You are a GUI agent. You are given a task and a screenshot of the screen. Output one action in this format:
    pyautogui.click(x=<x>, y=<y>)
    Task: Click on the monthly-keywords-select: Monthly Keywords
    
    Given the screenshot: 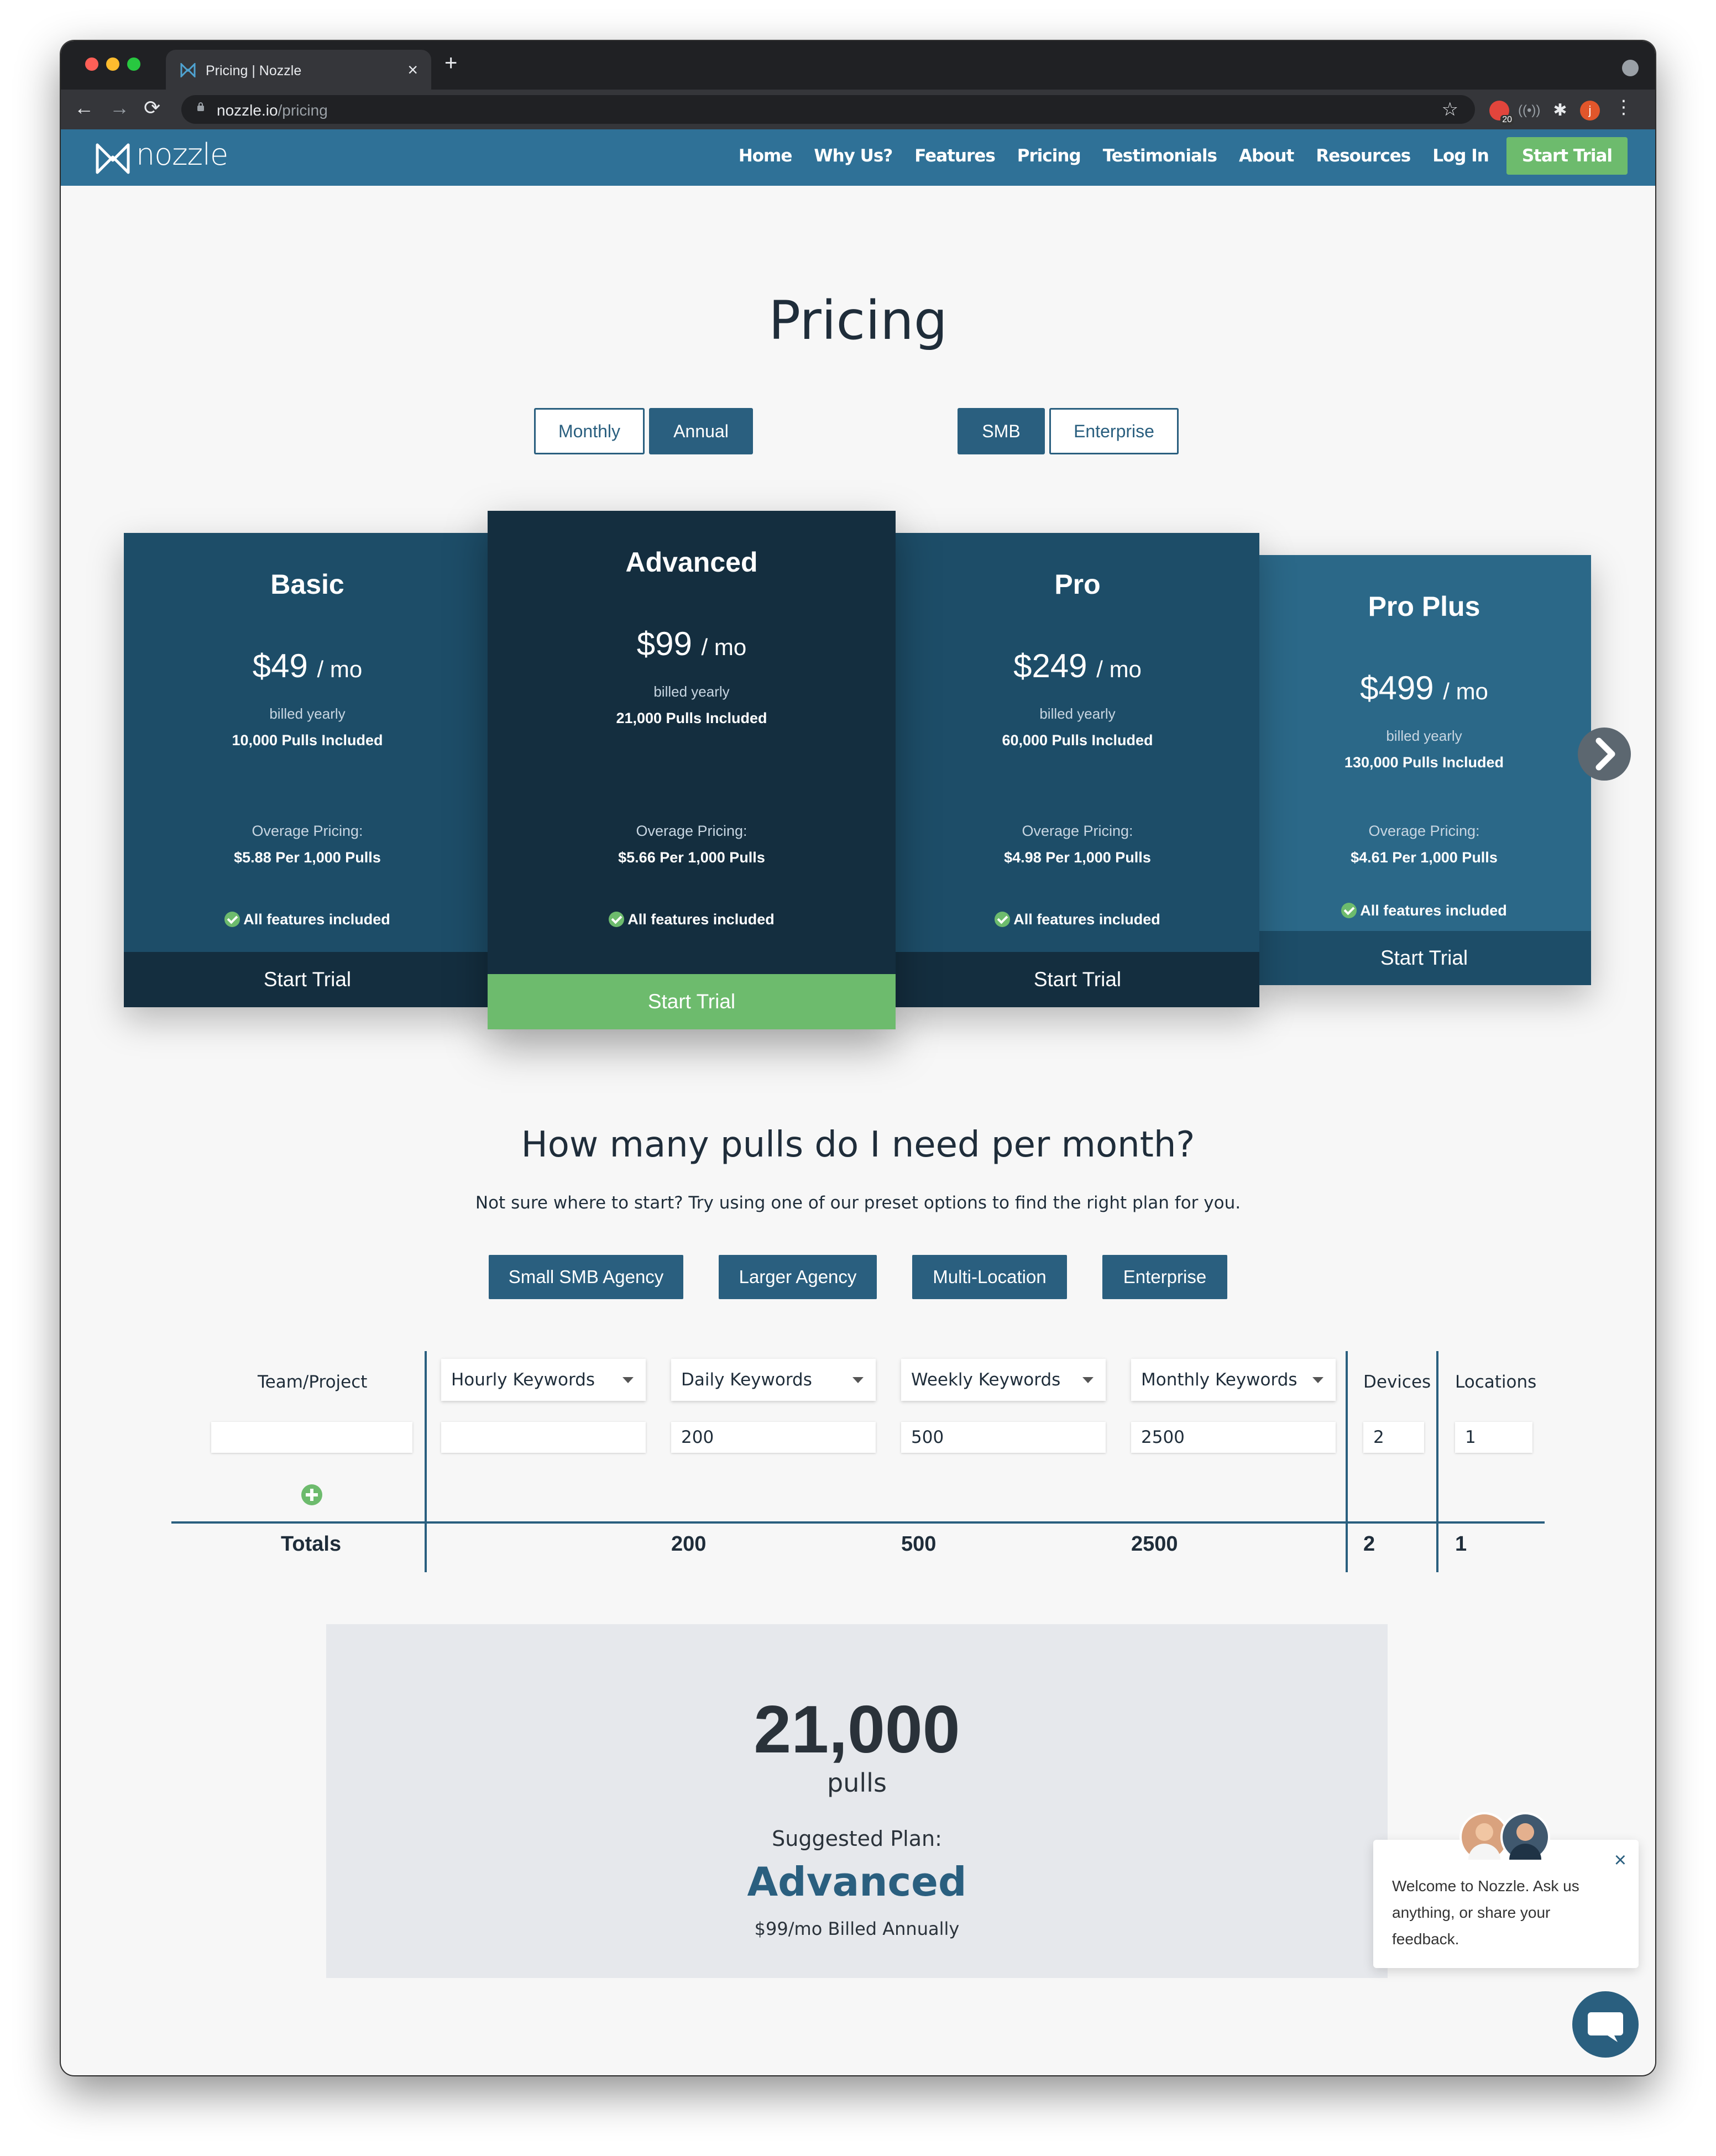 What is the action you would take?
    pyautogui.click(x=1233, y=1380)
    